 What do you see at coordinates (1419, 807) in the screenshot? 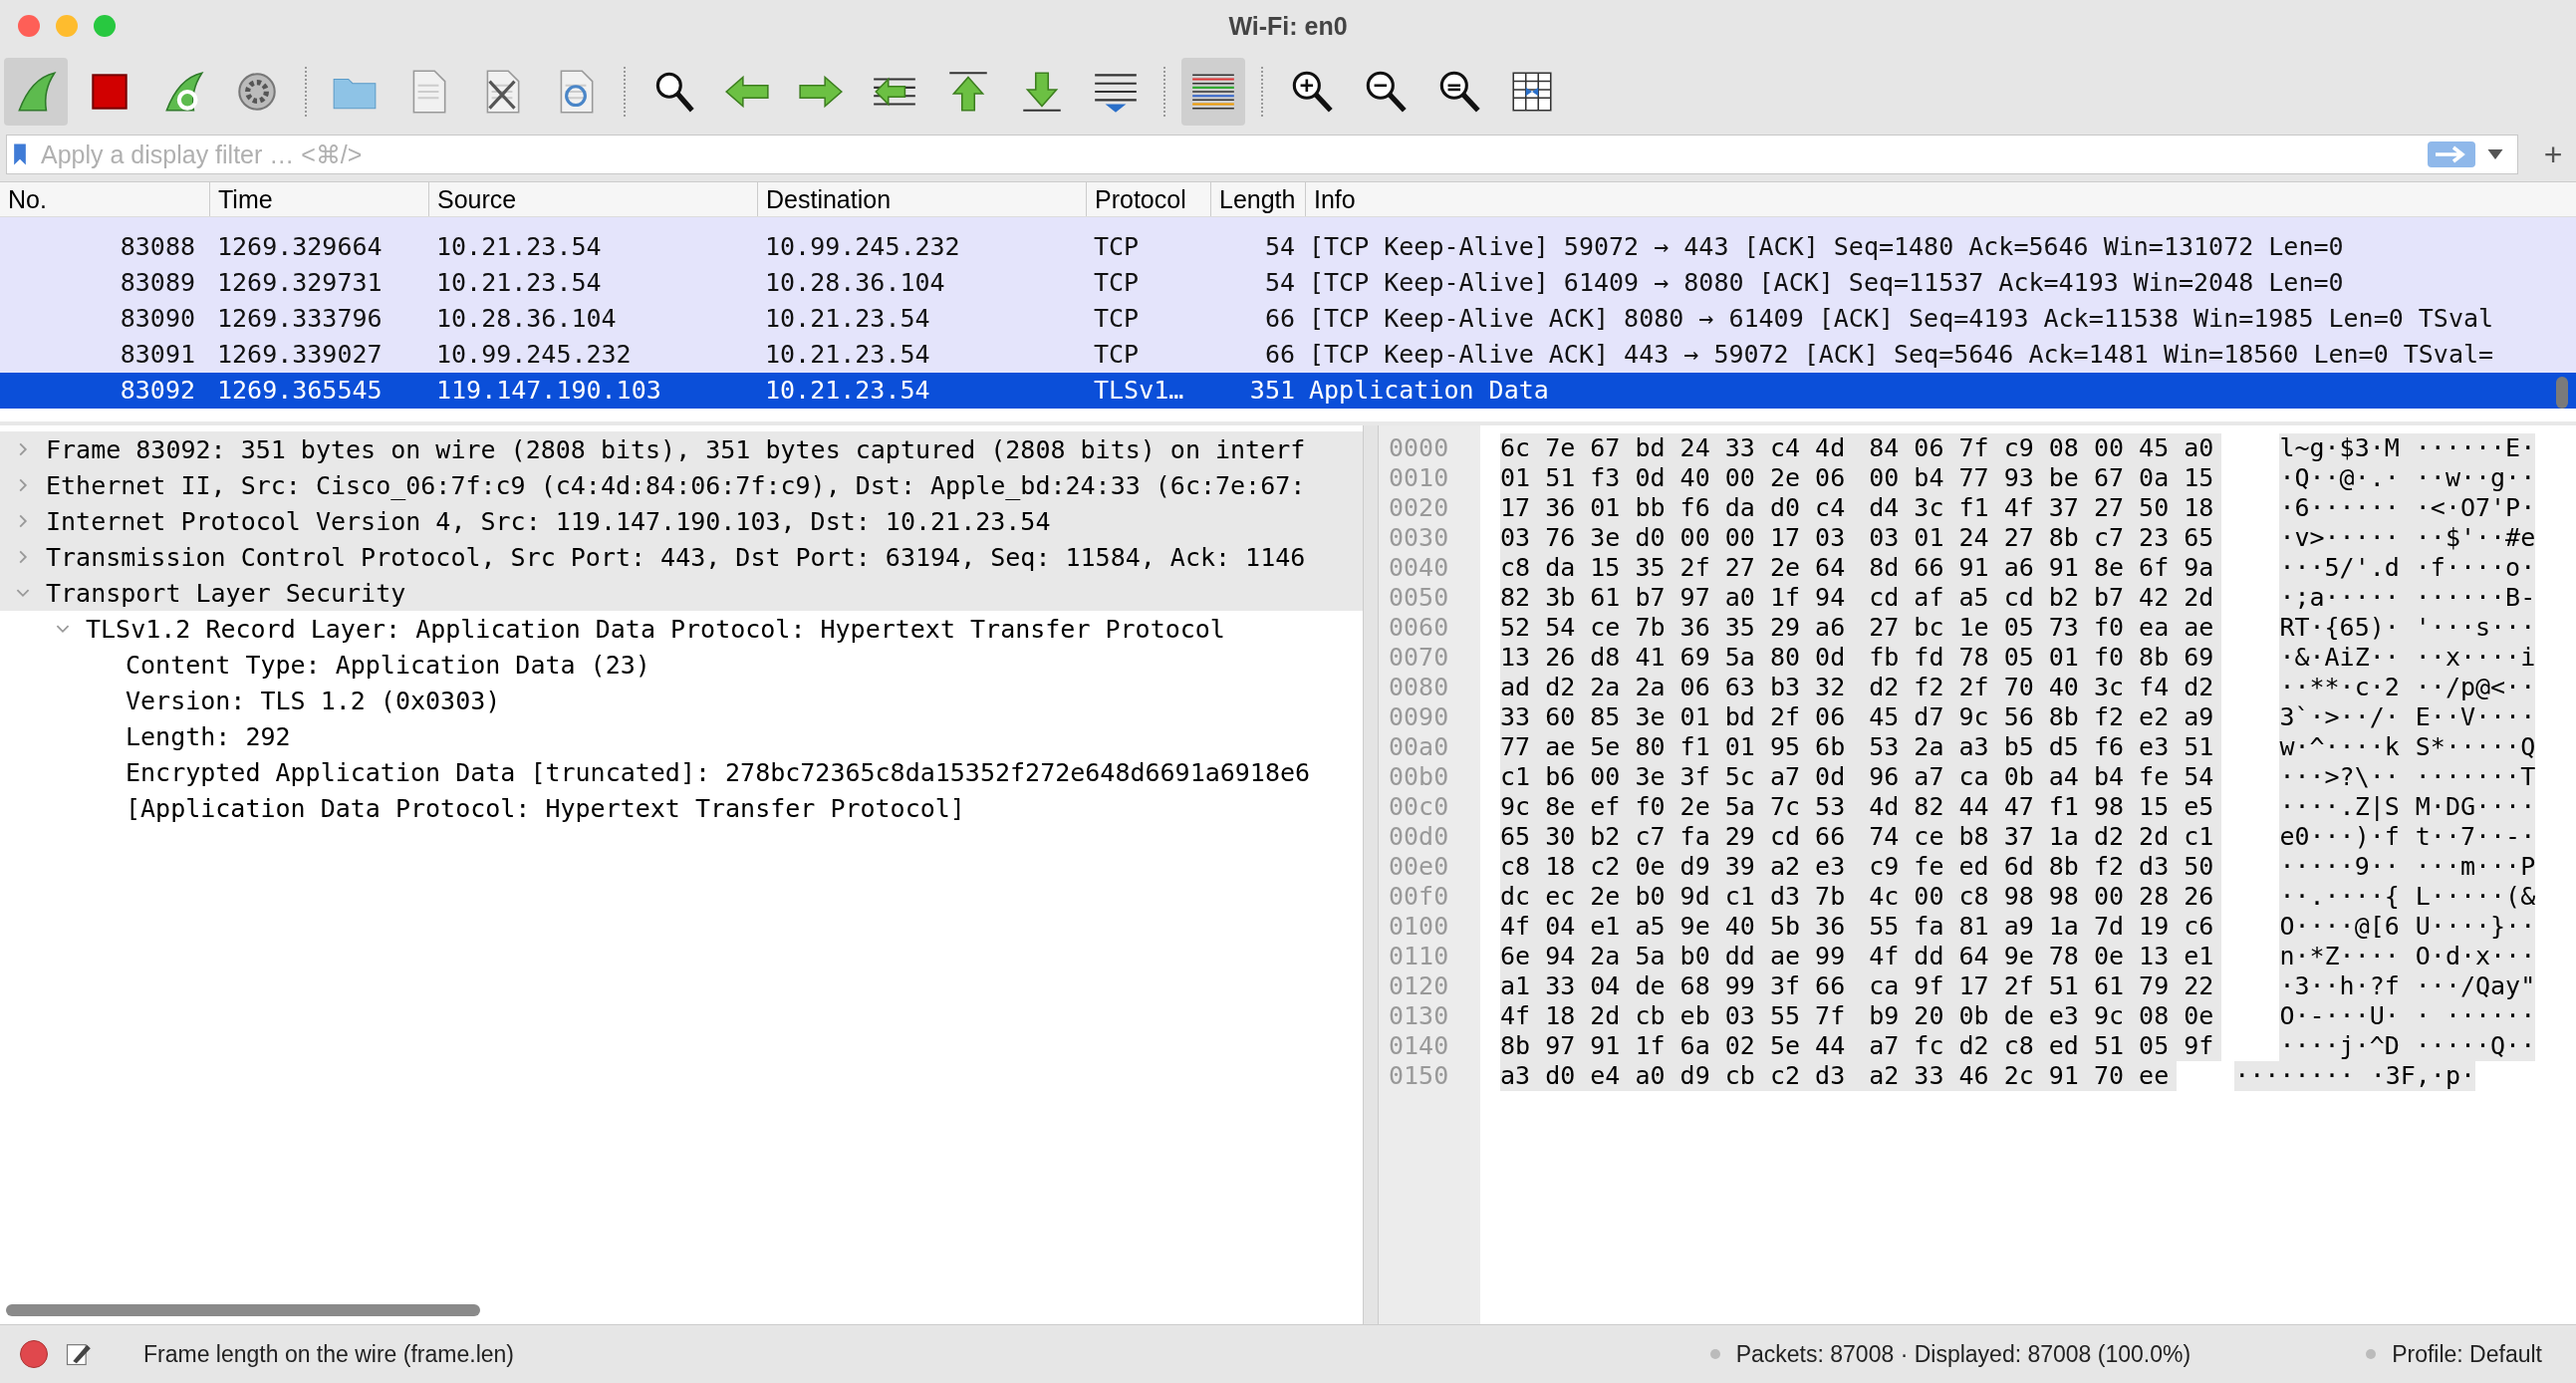
I see `byte-offset: 00c0` at bounding box center [1419, 807].